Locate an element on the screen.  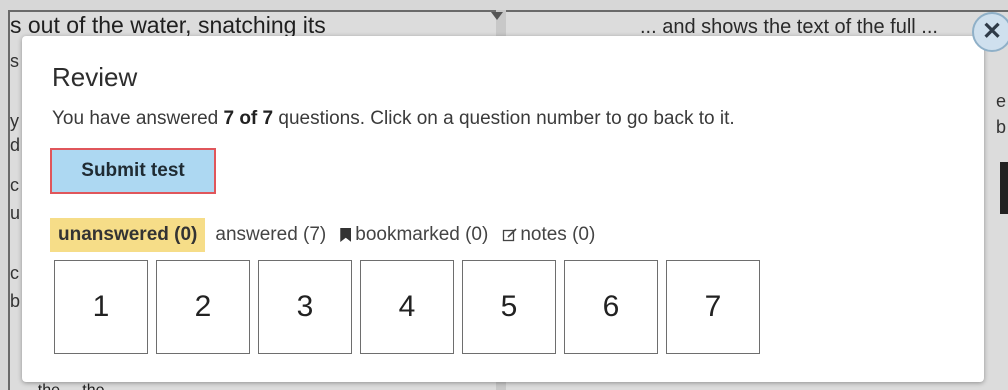
passage-fragment: s is located at coordinates (14, 61).